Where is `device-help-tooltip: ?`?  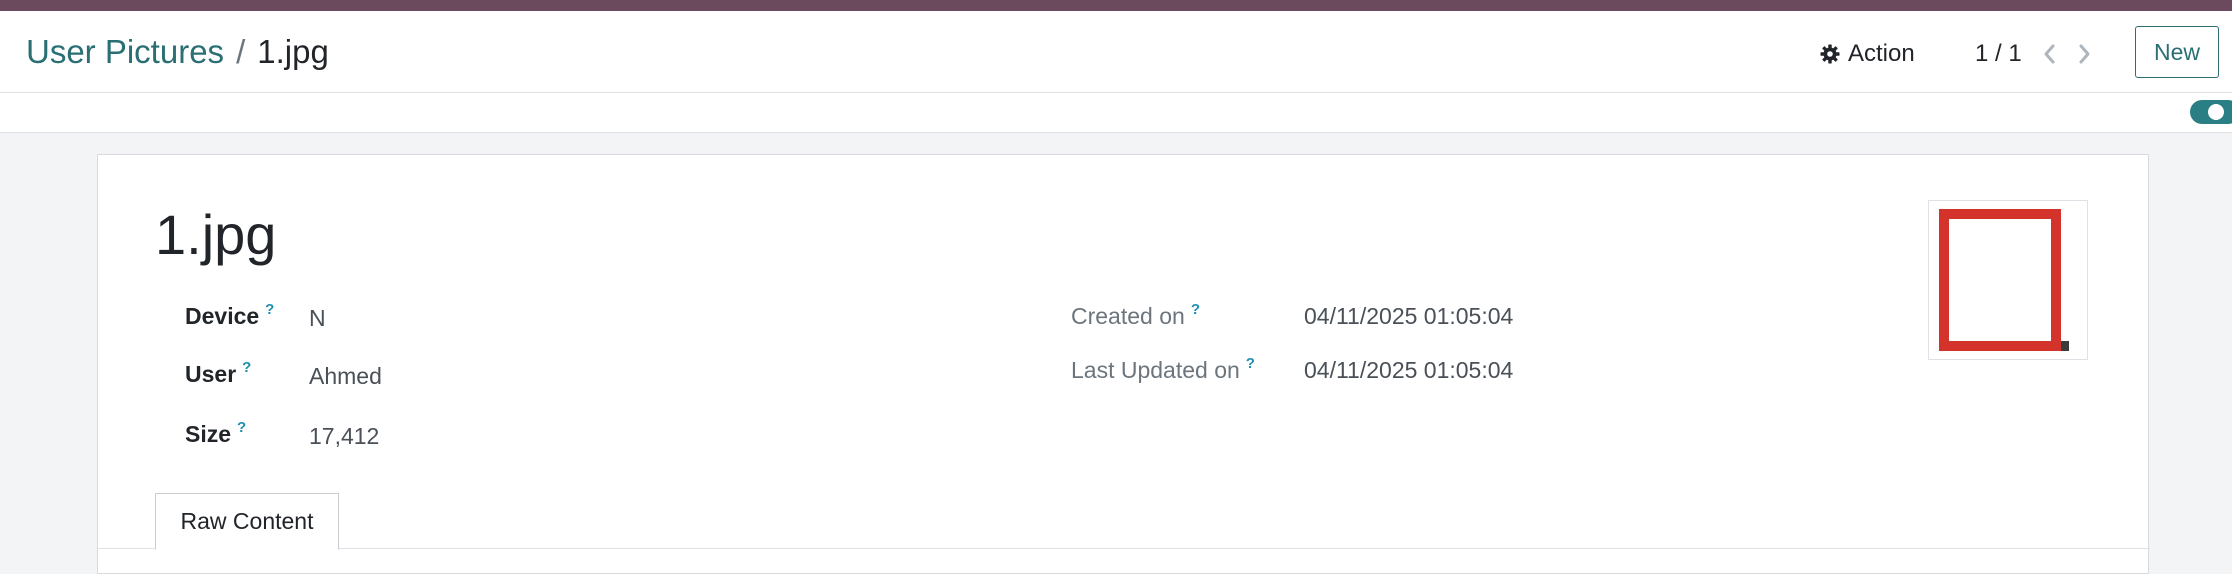 device-help-tooltip: ? is located at coordinates (269, 309).